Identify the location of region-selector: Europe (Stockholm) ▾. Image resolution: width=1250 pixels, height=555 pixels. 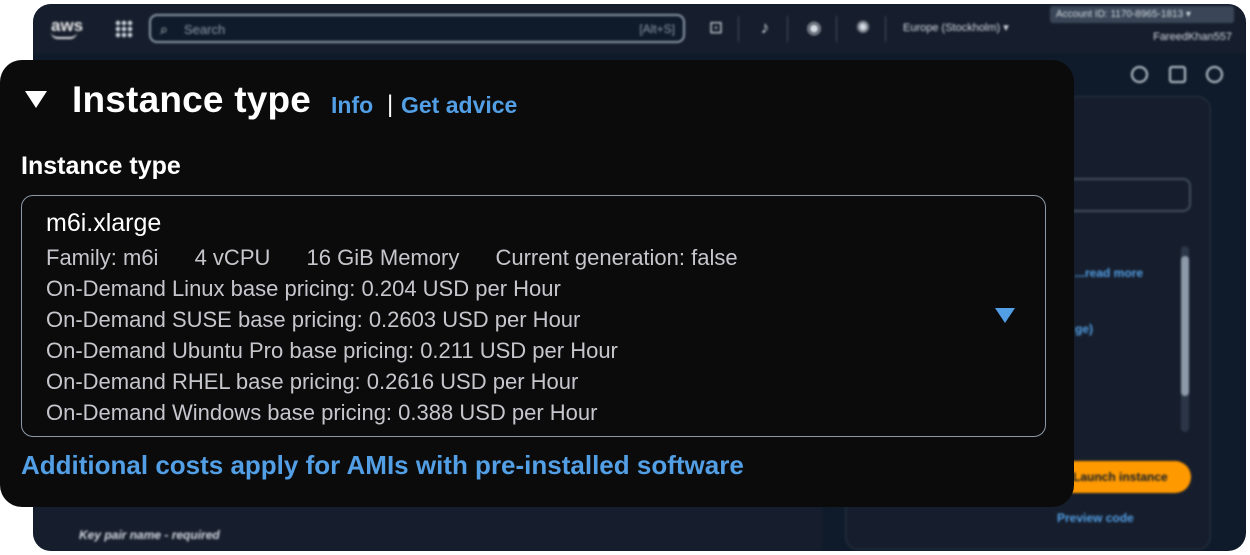
(956, 27).